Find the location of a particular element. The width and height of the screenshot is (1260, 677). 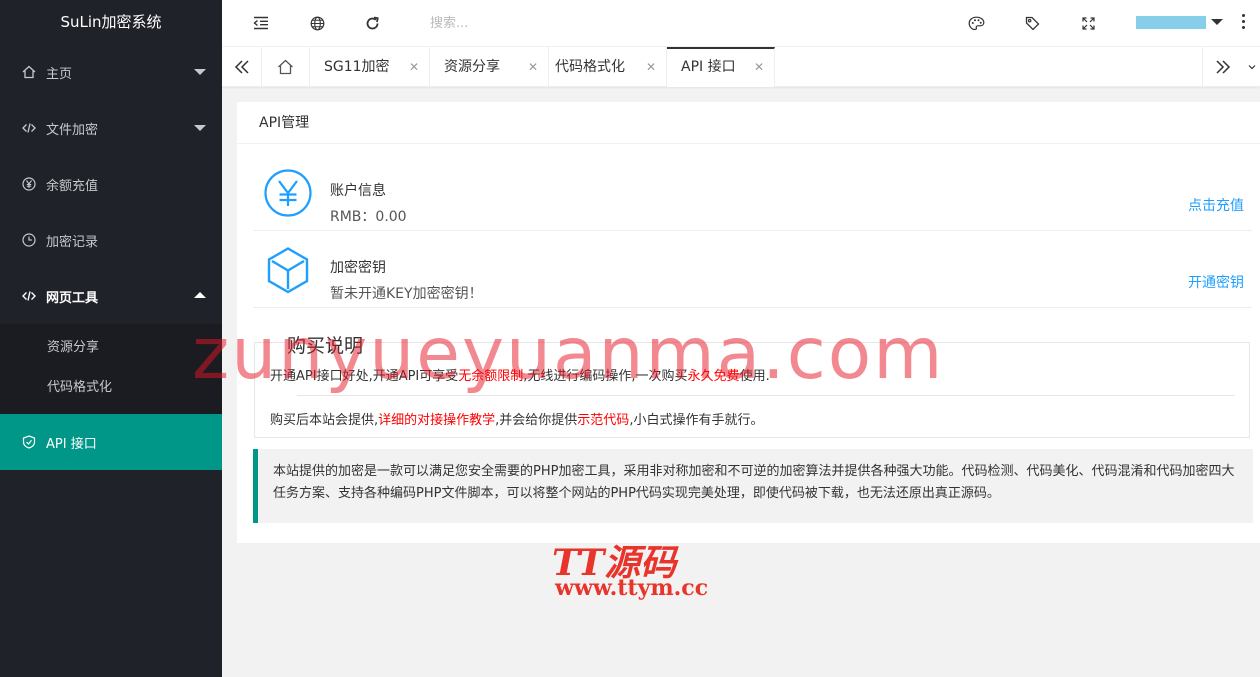

shield-icon is located at coordinates (29, 442).